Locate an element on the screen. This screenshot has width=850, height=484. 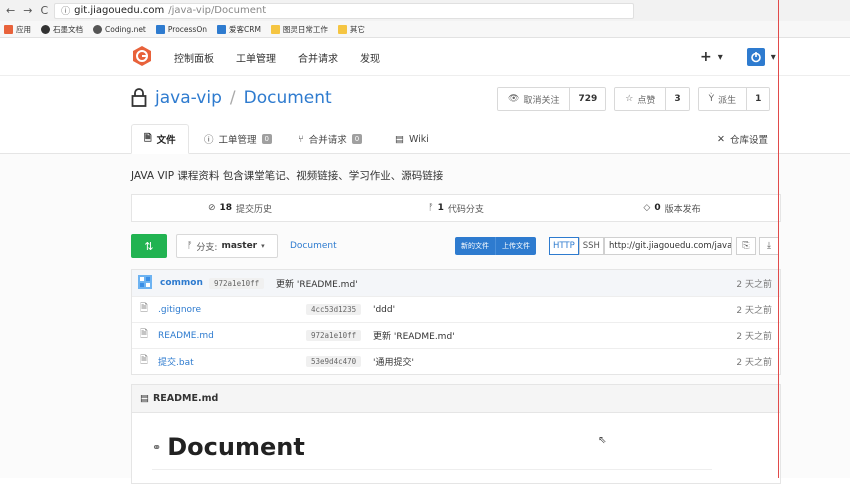
releases-count: 0 is located at coordinates (657, 208).